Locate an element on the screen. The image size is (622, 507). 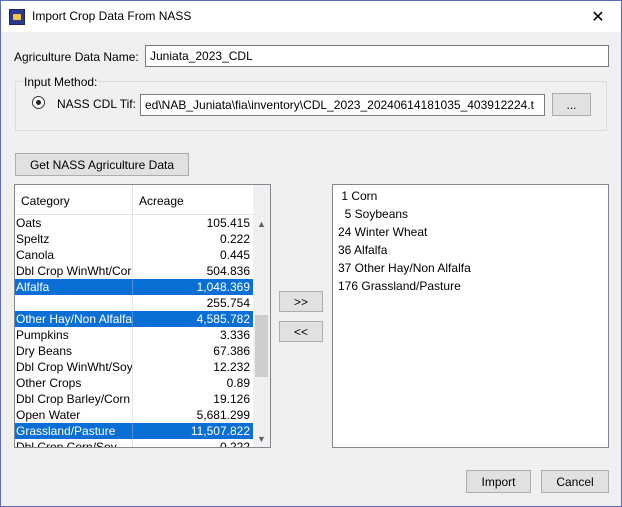
acreage-cell: 11,507.822 is located at coordinates (220, 431).